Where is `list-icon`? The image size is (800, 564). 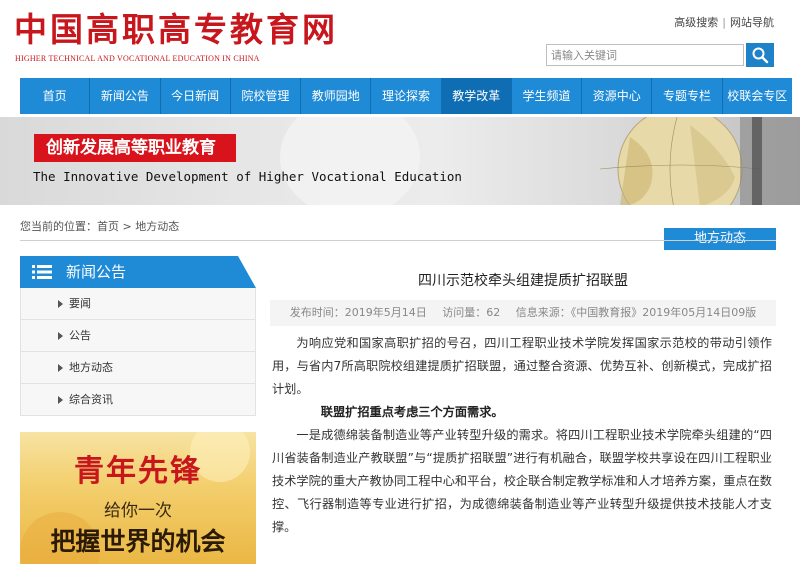 list-icon is located at coordinates (42, 272).